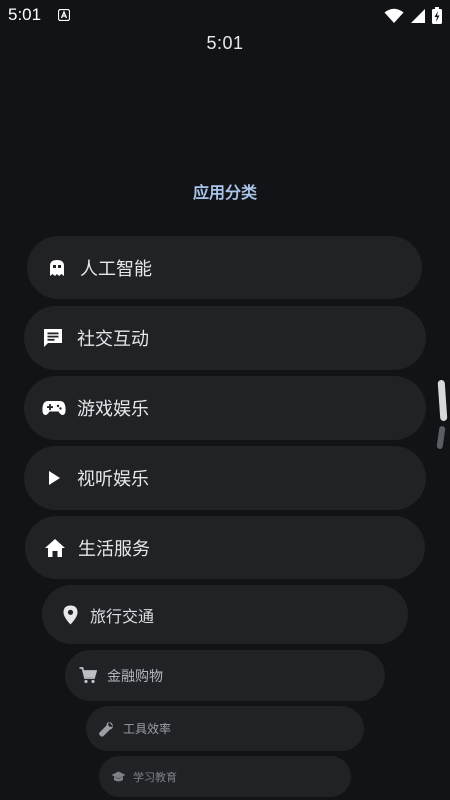 This screenshot has height=800, width=450. Describe the element at coordinates (57, 268) in the screenshot. I see `robot-icon` at that location.